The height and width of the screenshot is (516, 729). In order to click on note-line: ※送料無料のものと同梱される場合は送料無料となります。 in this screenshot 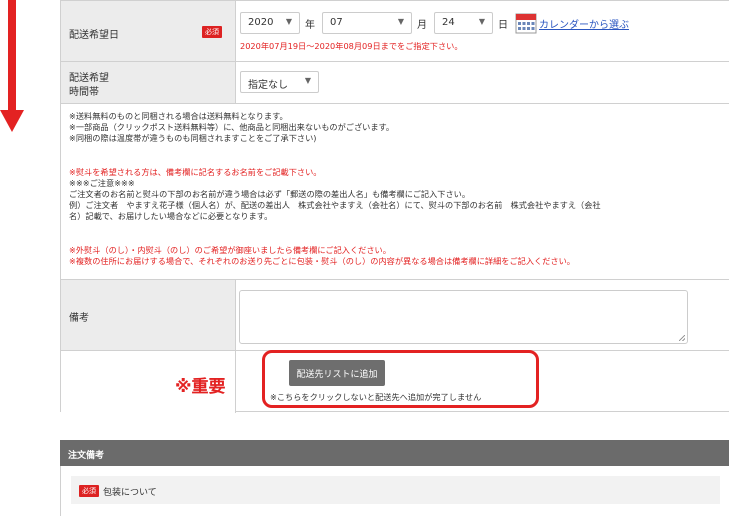, I will do `click(178, 116)`.